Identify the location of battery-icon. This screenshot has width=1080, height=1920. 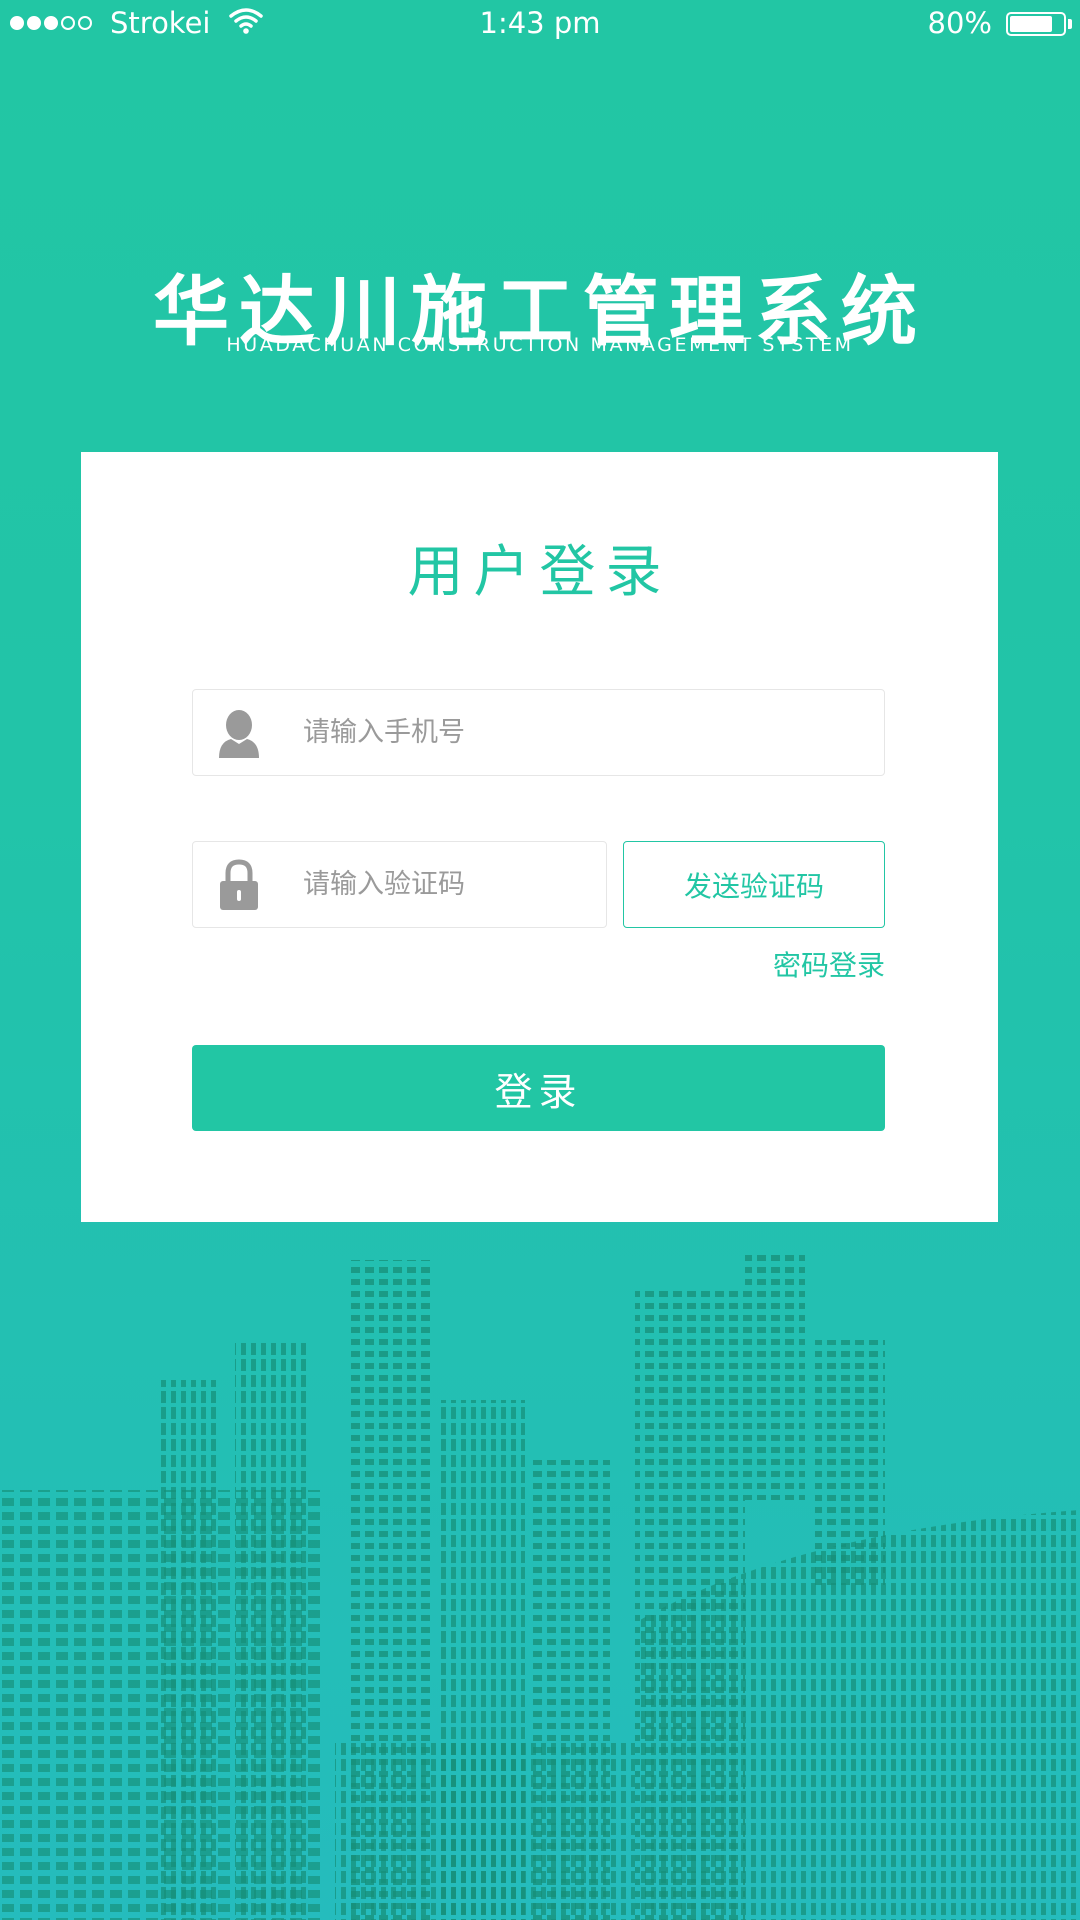
(1036, 24).